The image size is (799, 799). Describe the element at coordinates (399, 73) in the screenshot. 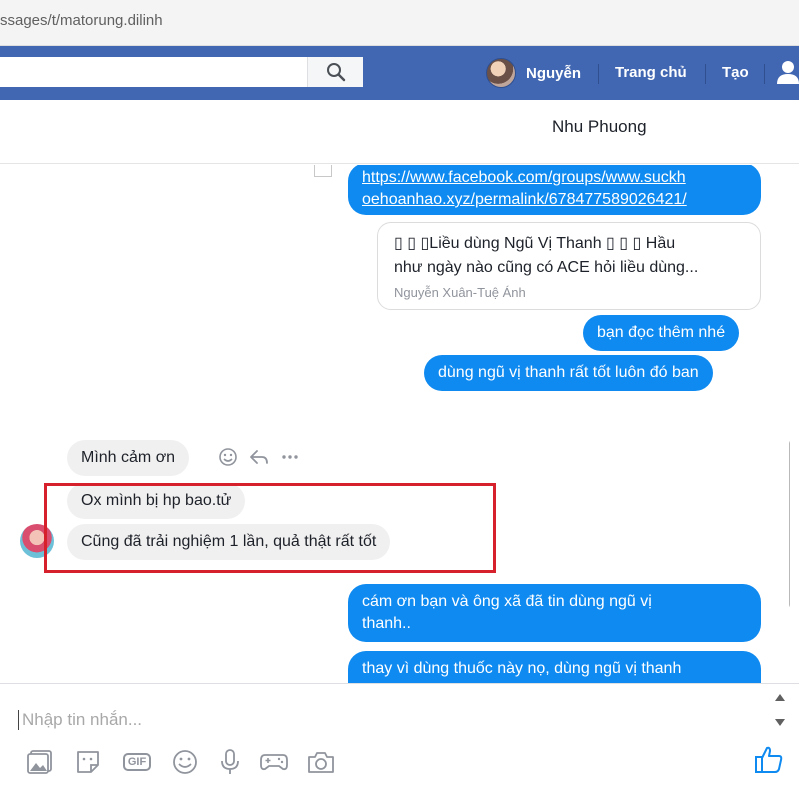

I see `facebook-top-nav: Nguyễn Trang chủ Tạo` at that location.